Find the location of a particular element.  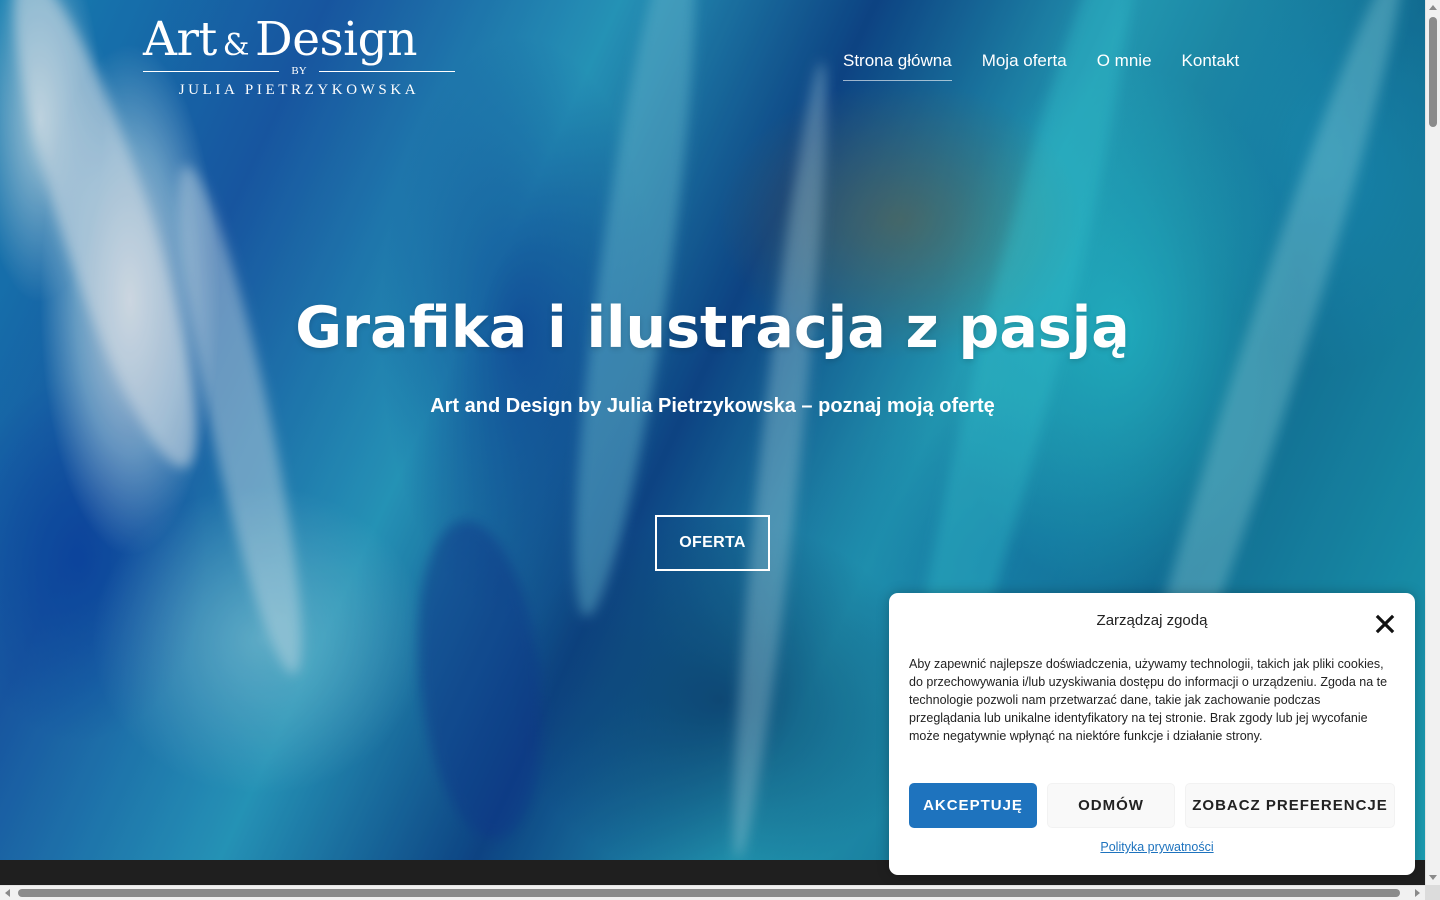

site-logo: Art & Design BY JULIA PIETRZYKOWSKA is located at coordinates (299, 58).